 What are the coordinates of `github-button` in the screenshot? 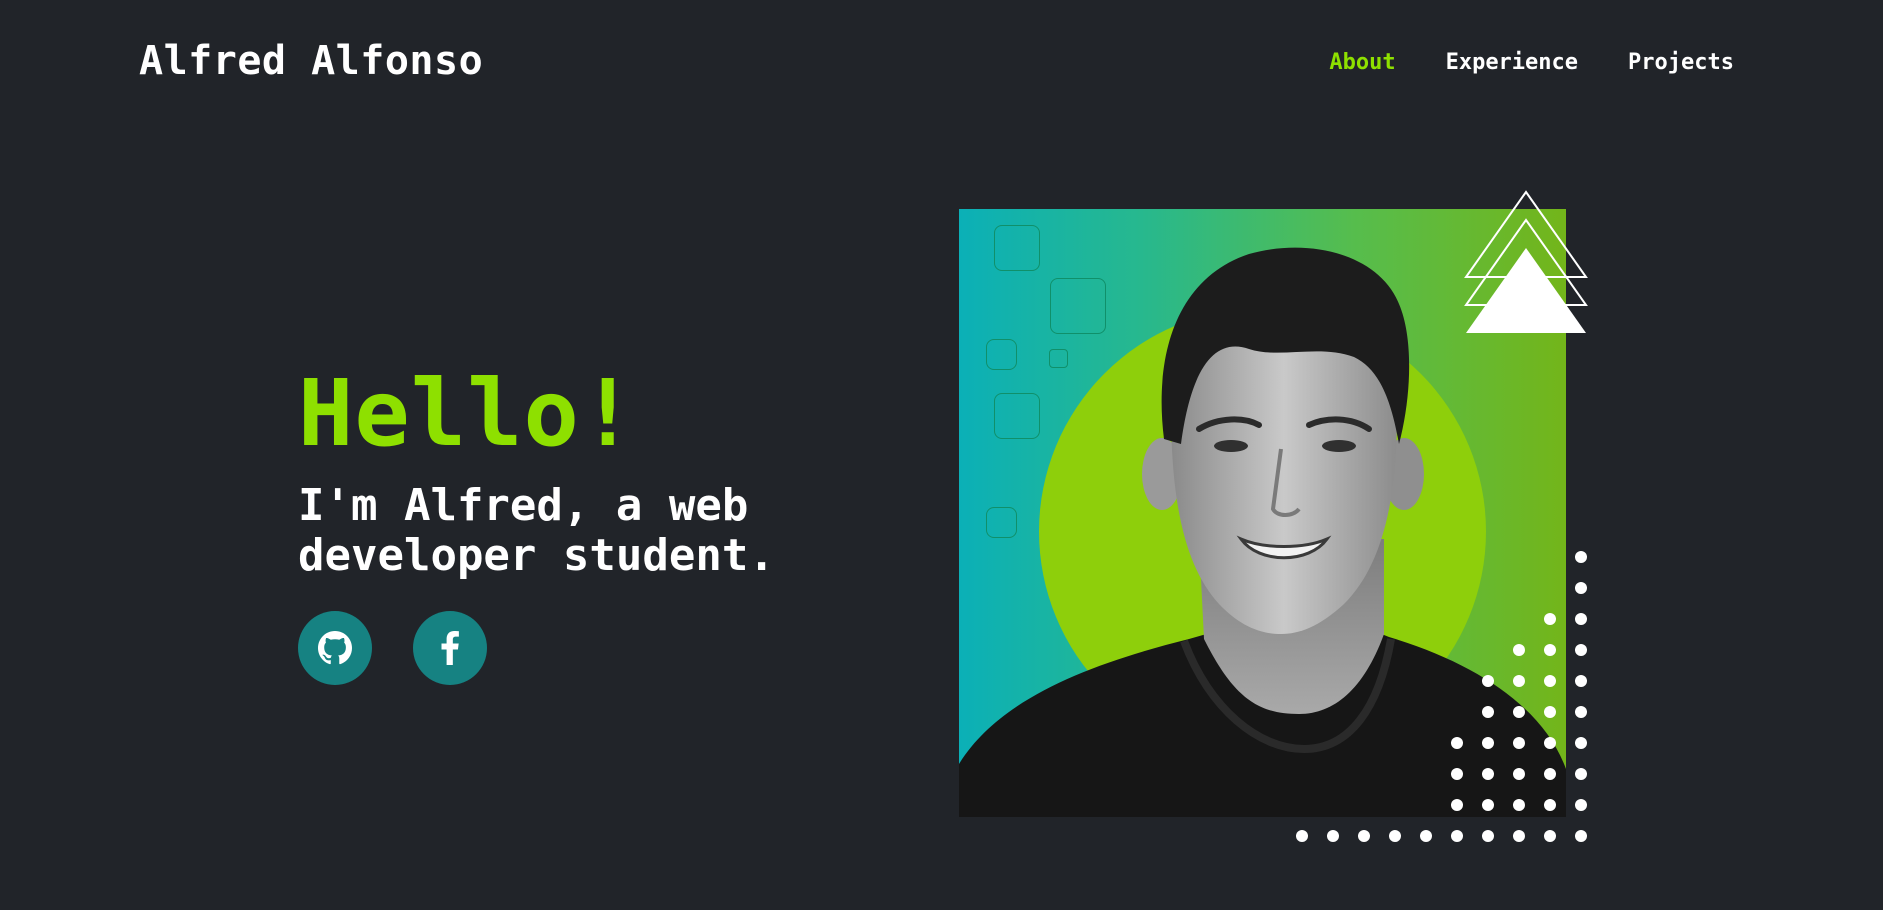 It's located at (335, 648).